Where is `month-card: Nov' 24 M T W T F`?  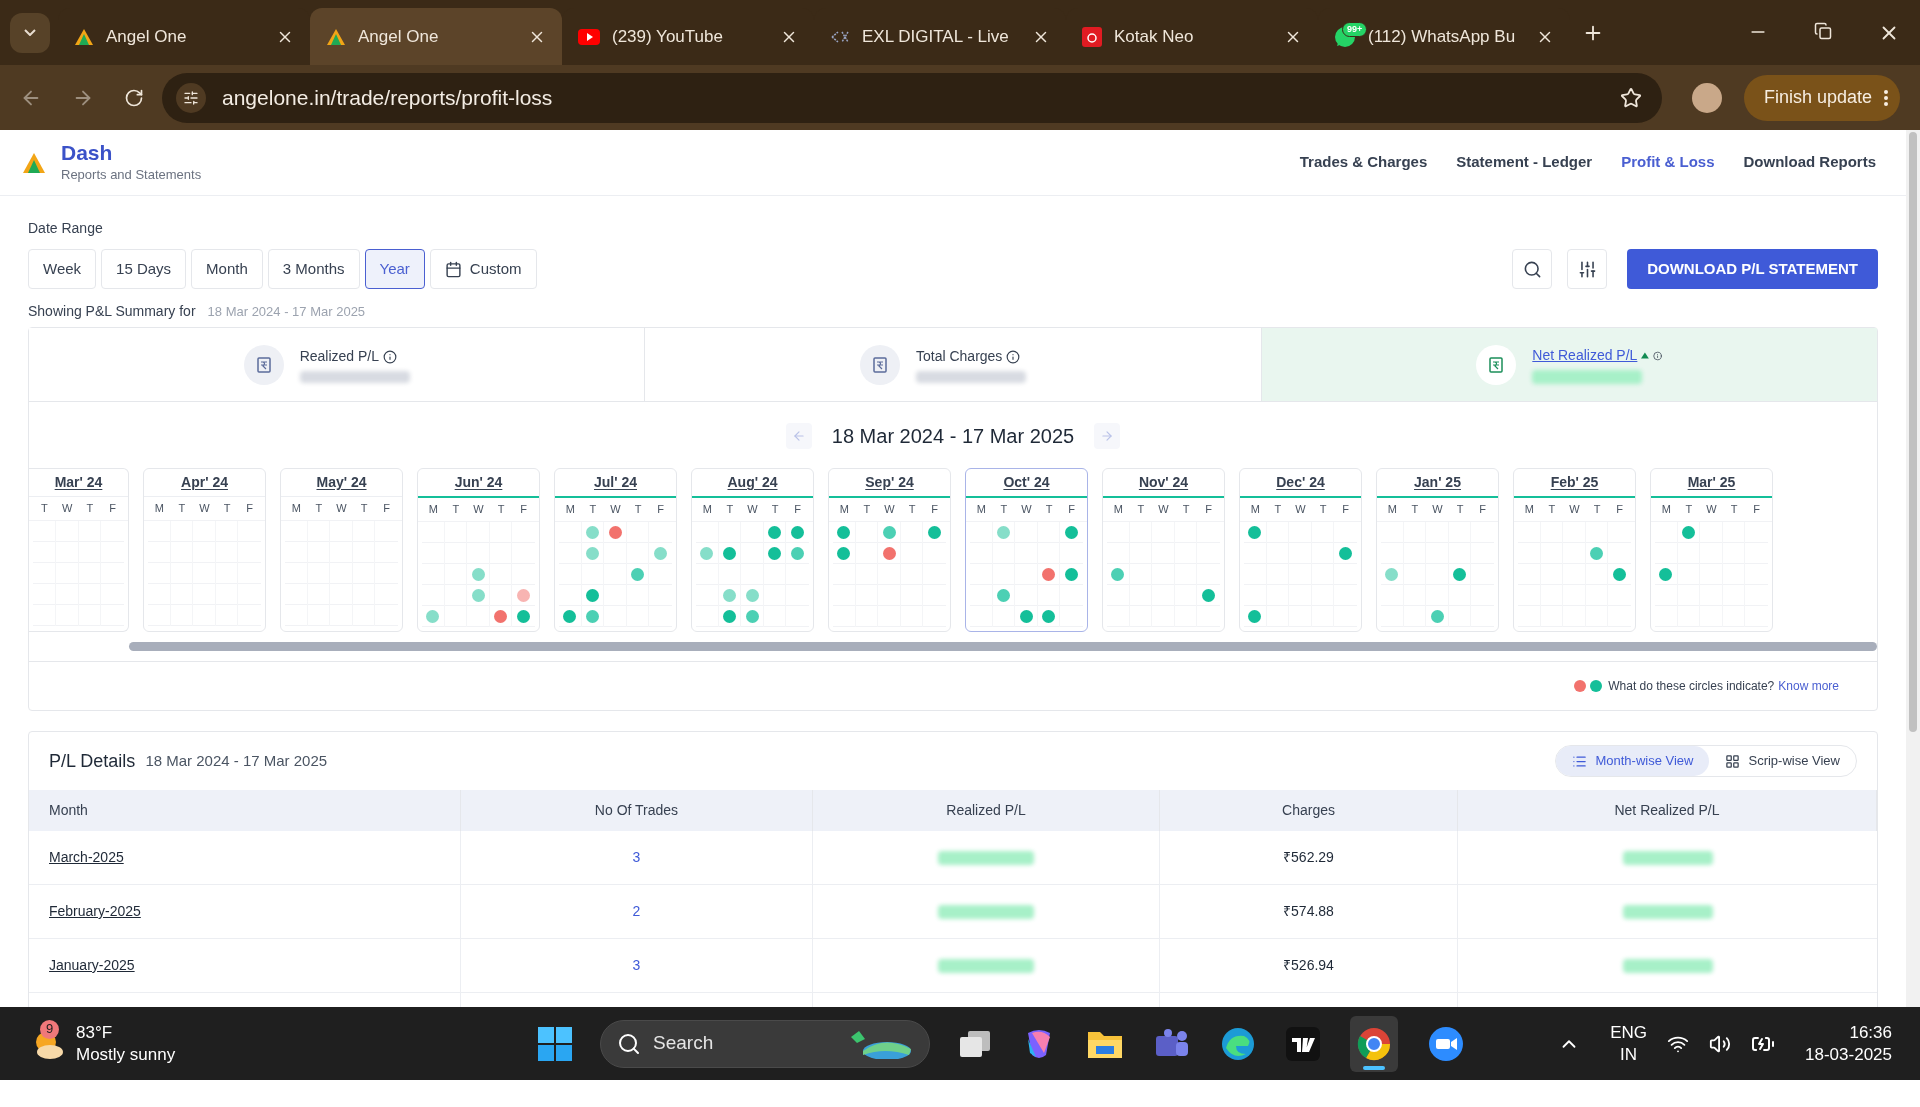
month-card: Nov' 24 M T W T F is located at coordinates (1163, 550).